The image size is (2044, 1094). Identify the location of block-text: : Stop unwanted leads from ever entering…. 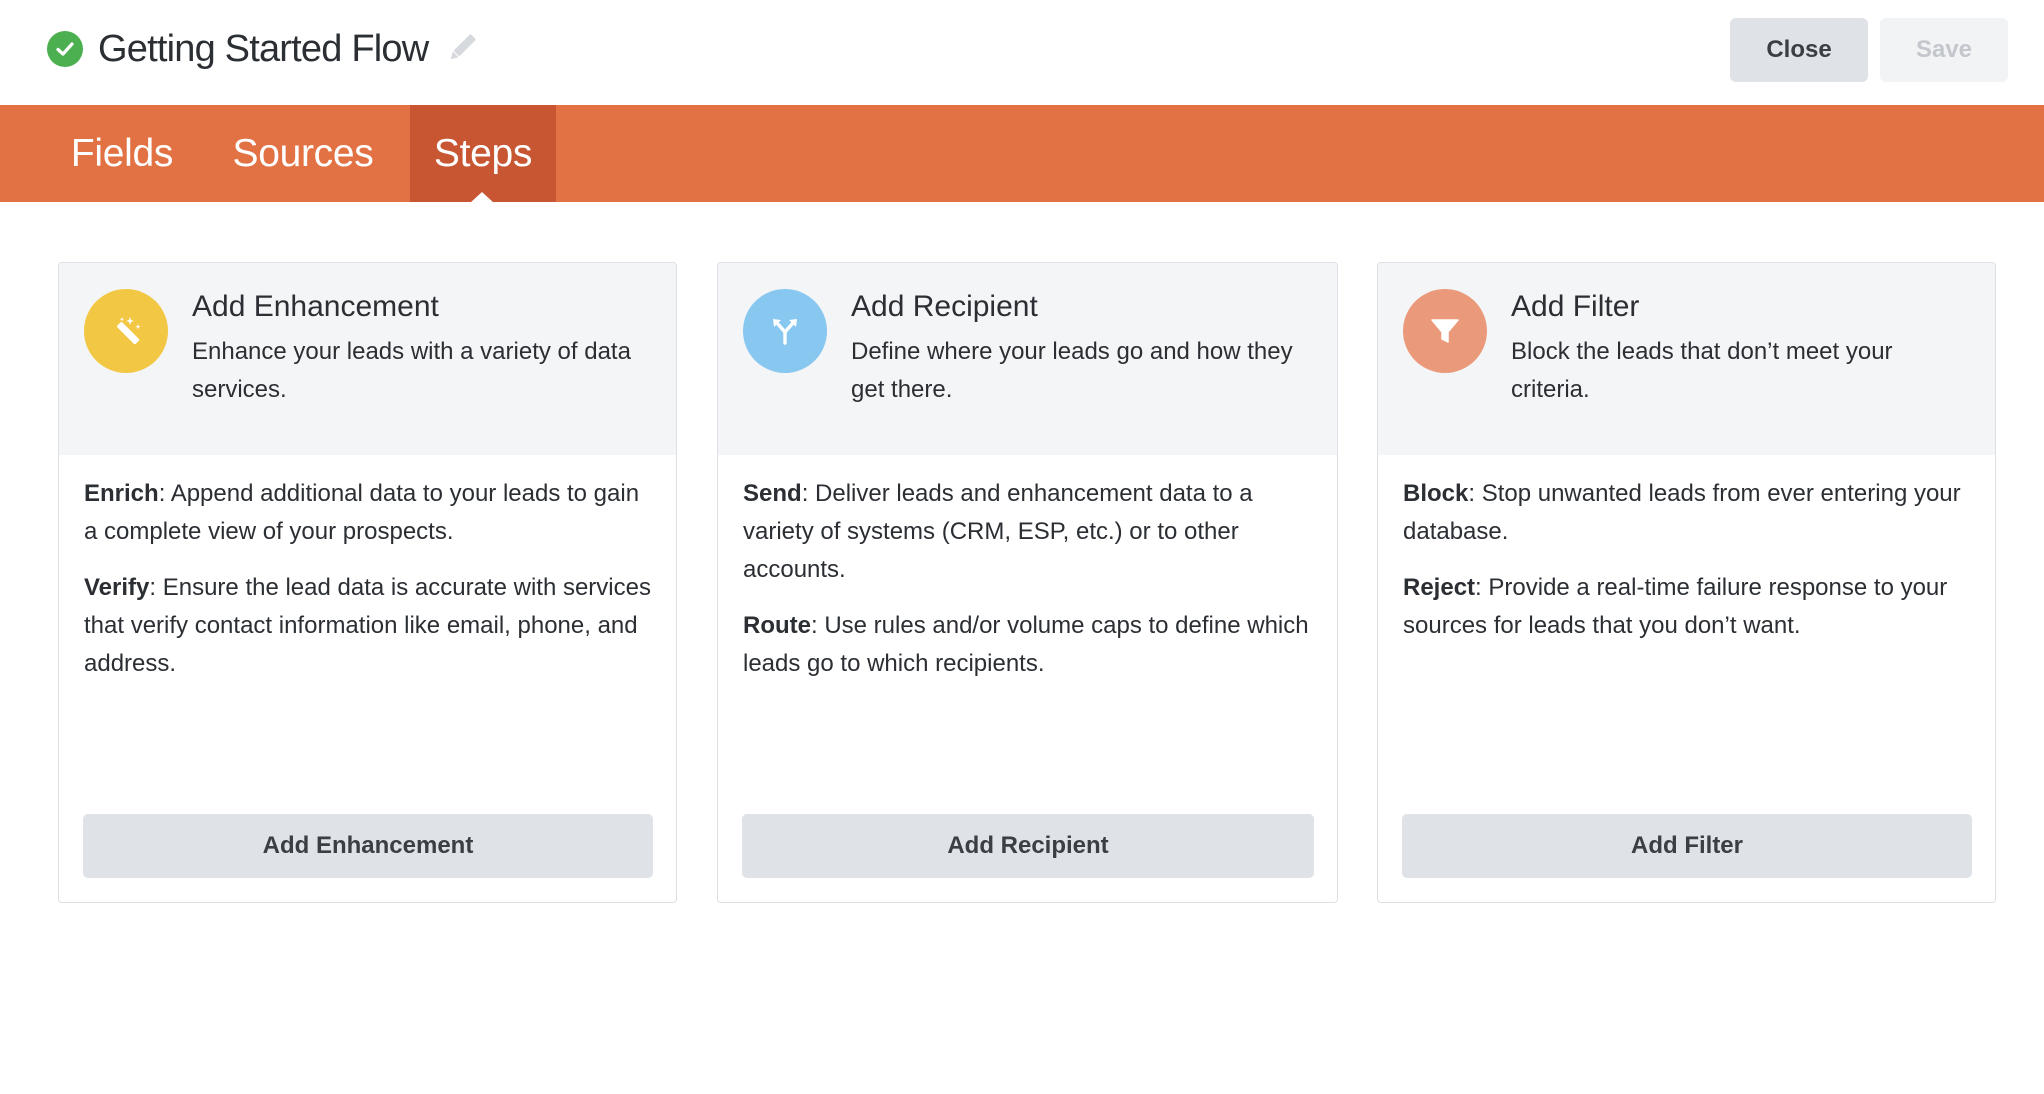
(1682, 512).